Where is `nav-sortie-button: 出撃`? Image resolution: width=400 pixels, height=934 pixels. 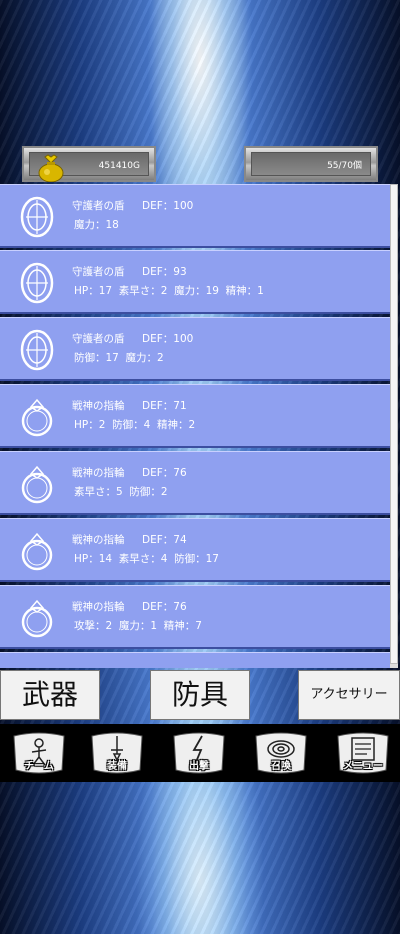 nav-sortie-button: 出撃 is located at coordinates (199, 753).